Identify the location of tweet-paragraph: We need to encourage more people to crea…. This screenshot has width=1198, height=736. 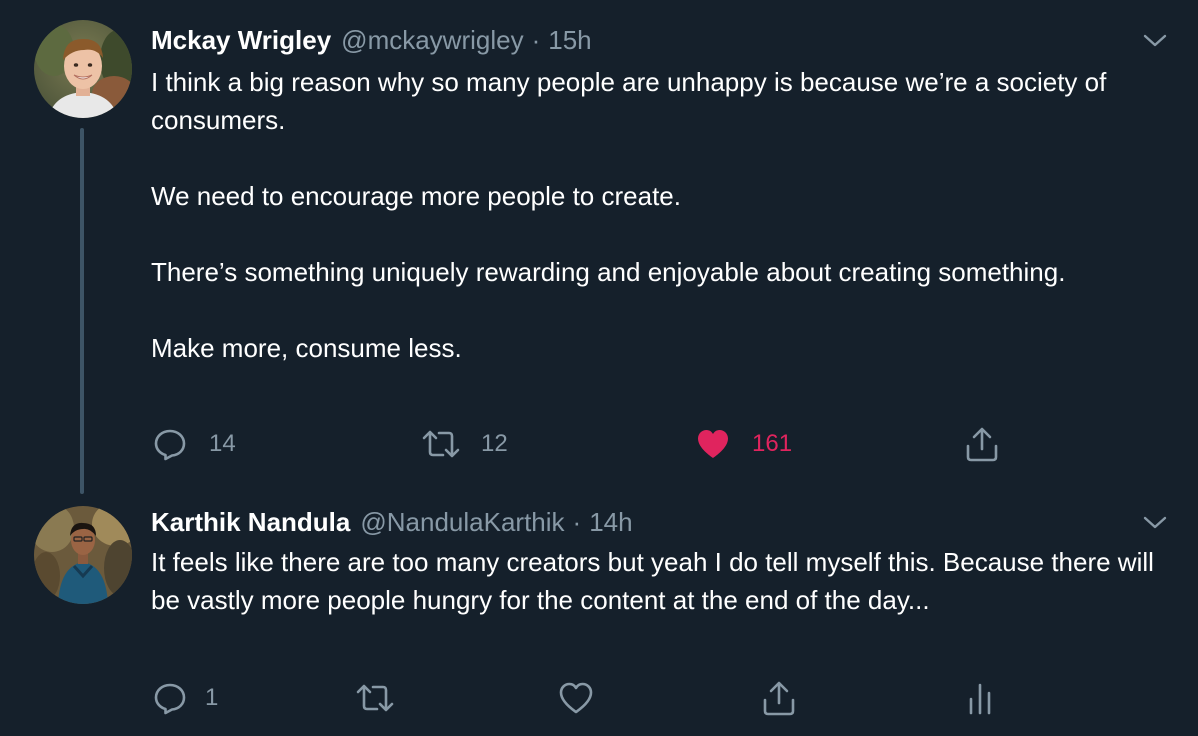
(416, 196).